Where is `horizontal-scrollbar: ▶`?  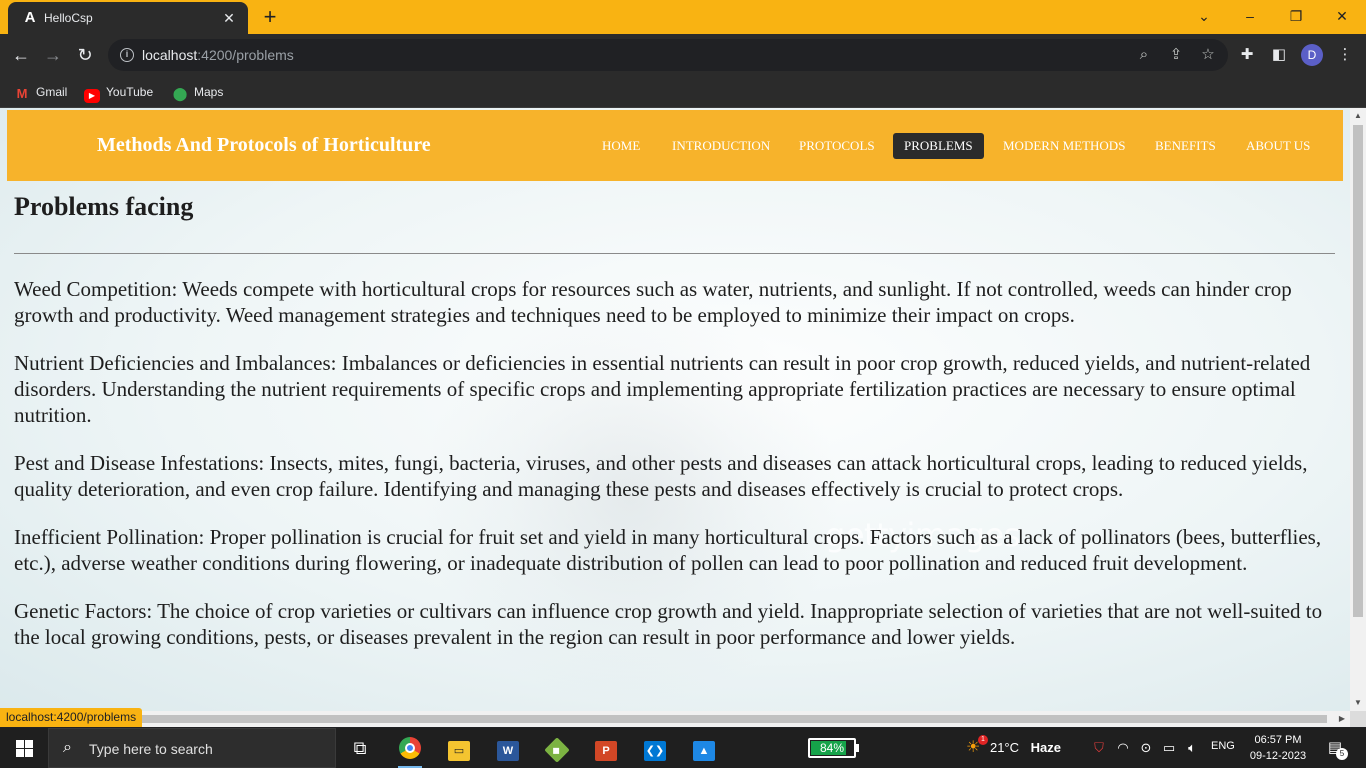
horizontal-scrollbar: ▶ is located at coordinates (675, 719).